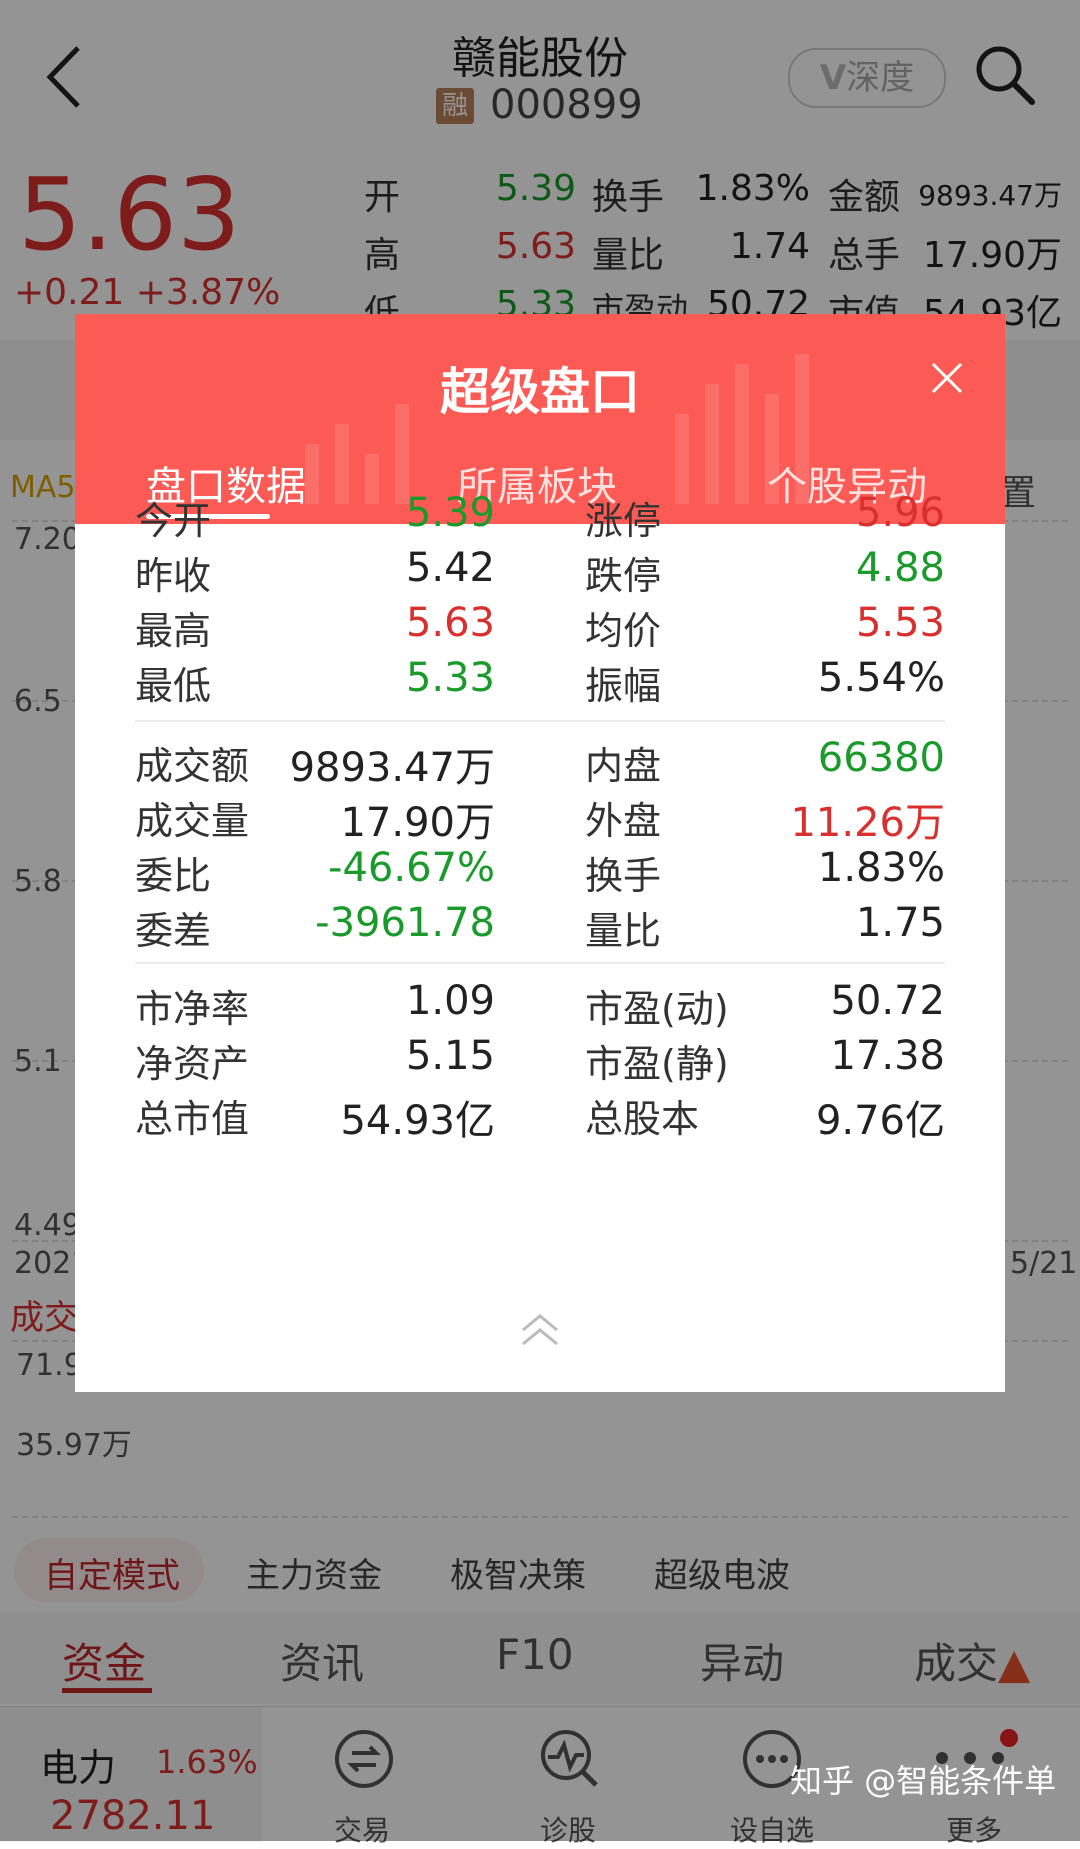 The image size is (1080, 1849). I want to click on data-row-label: 成交额, so click(192, 766).